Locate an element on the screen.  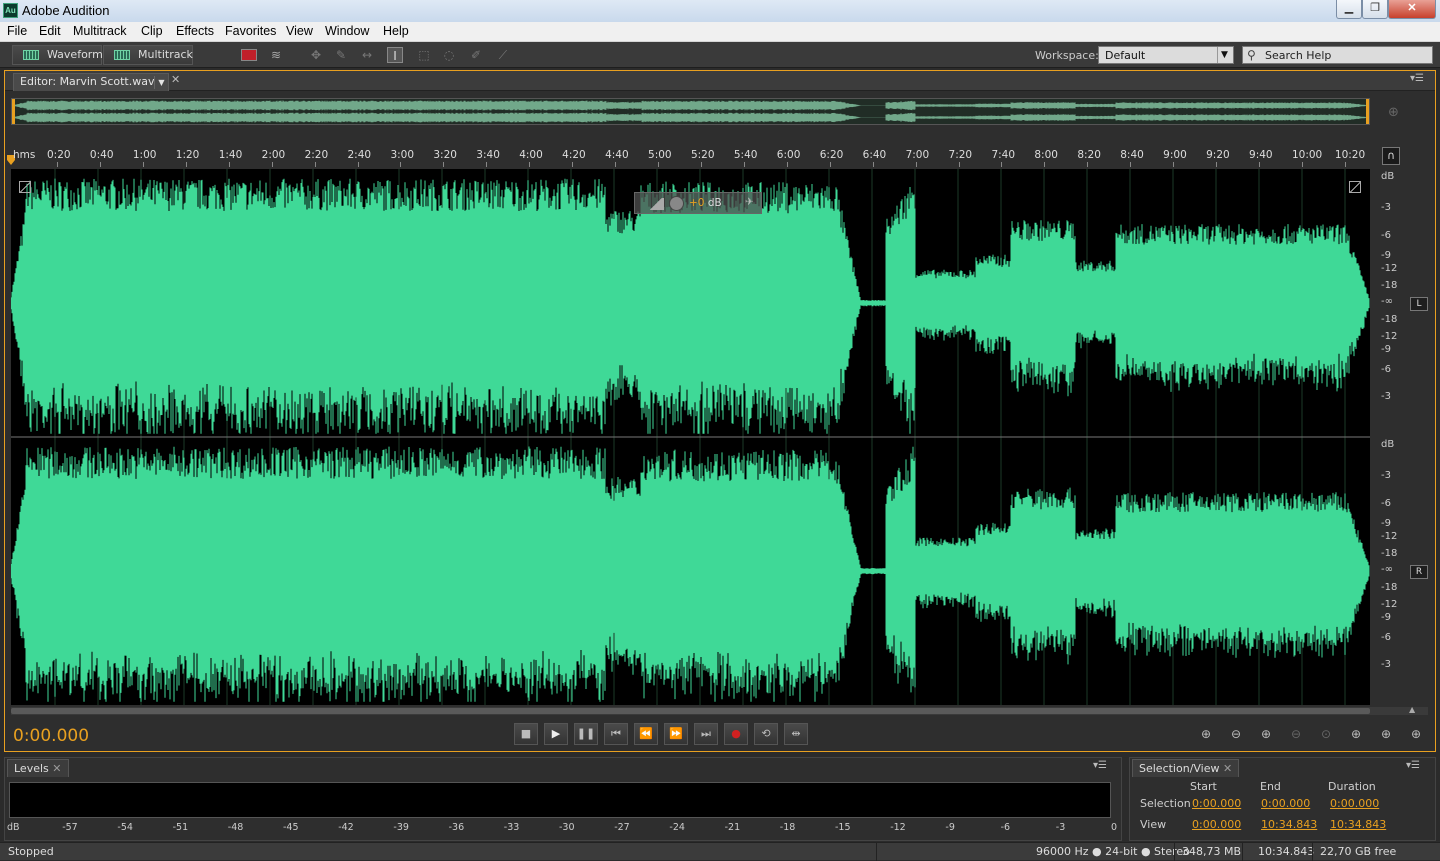
headphones-icon: ∩ is located at coordinates (1391, 156).